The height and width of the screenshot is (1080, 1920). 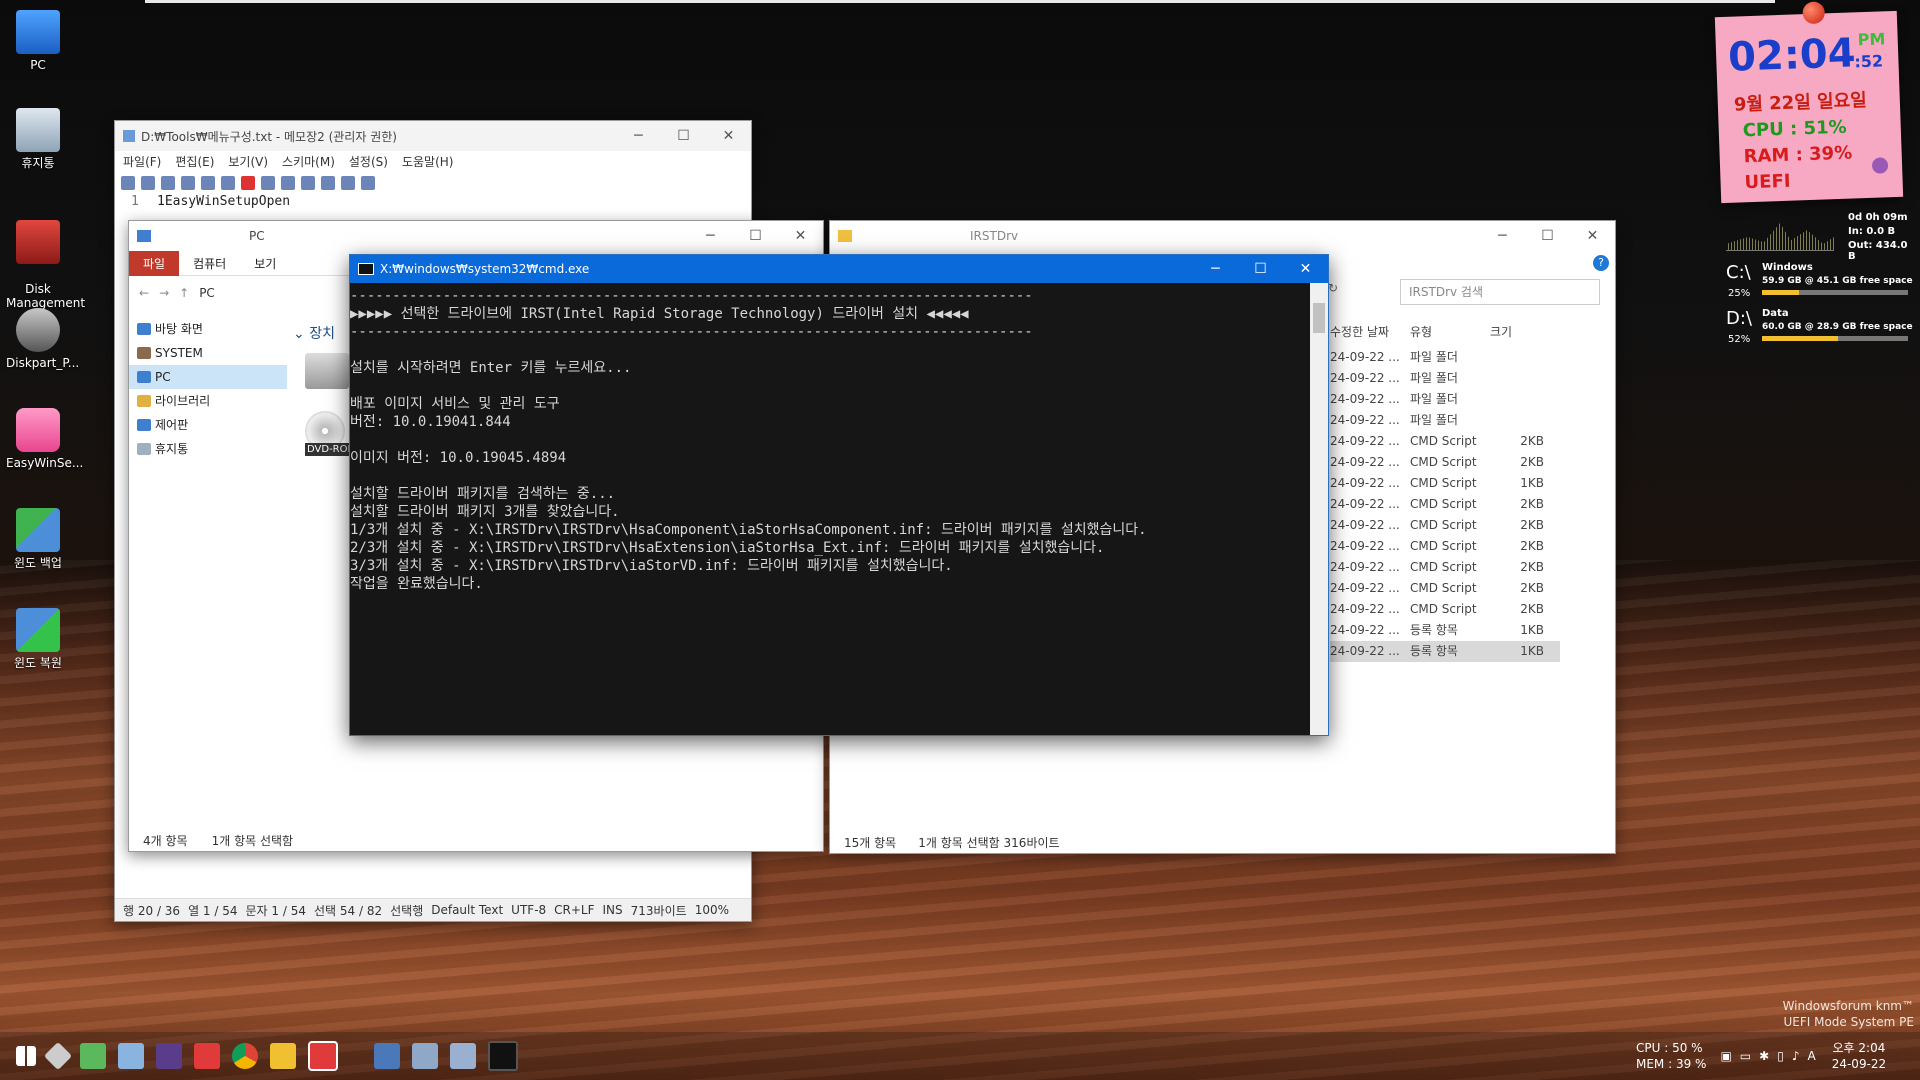 I want to click on desktop-icon-restore: 윈도 복원, so click(x=38, y=639).